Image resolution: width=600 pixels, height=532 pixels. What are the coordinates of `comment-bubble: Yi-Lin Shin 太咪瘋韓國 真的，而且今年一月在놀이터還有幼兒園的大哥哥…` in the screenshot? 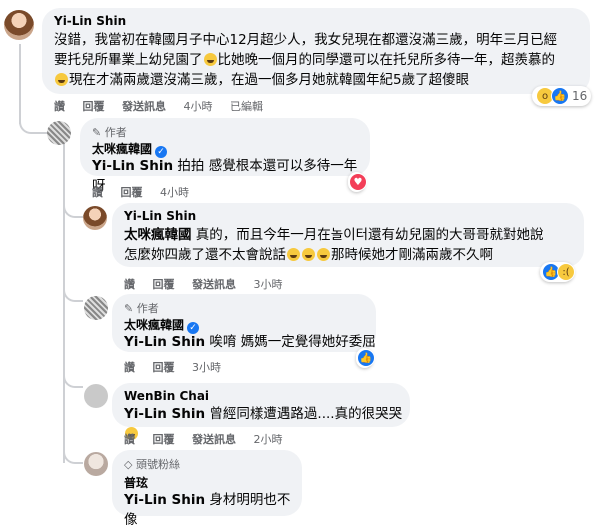 It's located at (348, 235).